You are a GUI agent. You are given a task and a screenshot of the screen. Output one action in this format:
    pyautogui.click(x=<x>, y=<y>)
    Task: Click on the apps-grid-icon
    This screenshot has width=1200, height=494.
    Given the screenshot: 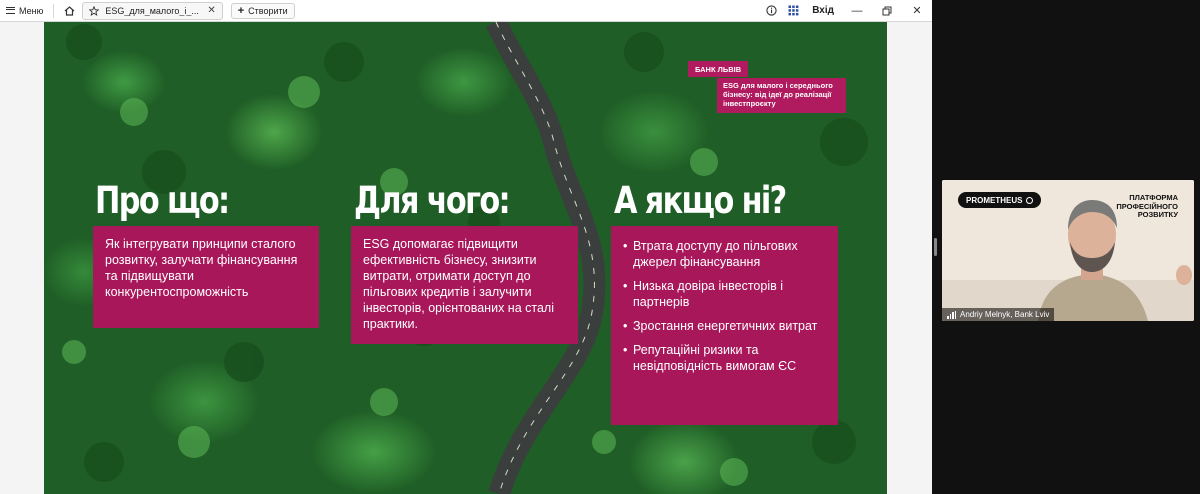 What is the action you would take?
    pyautogui.click(x=793, y=10)
    